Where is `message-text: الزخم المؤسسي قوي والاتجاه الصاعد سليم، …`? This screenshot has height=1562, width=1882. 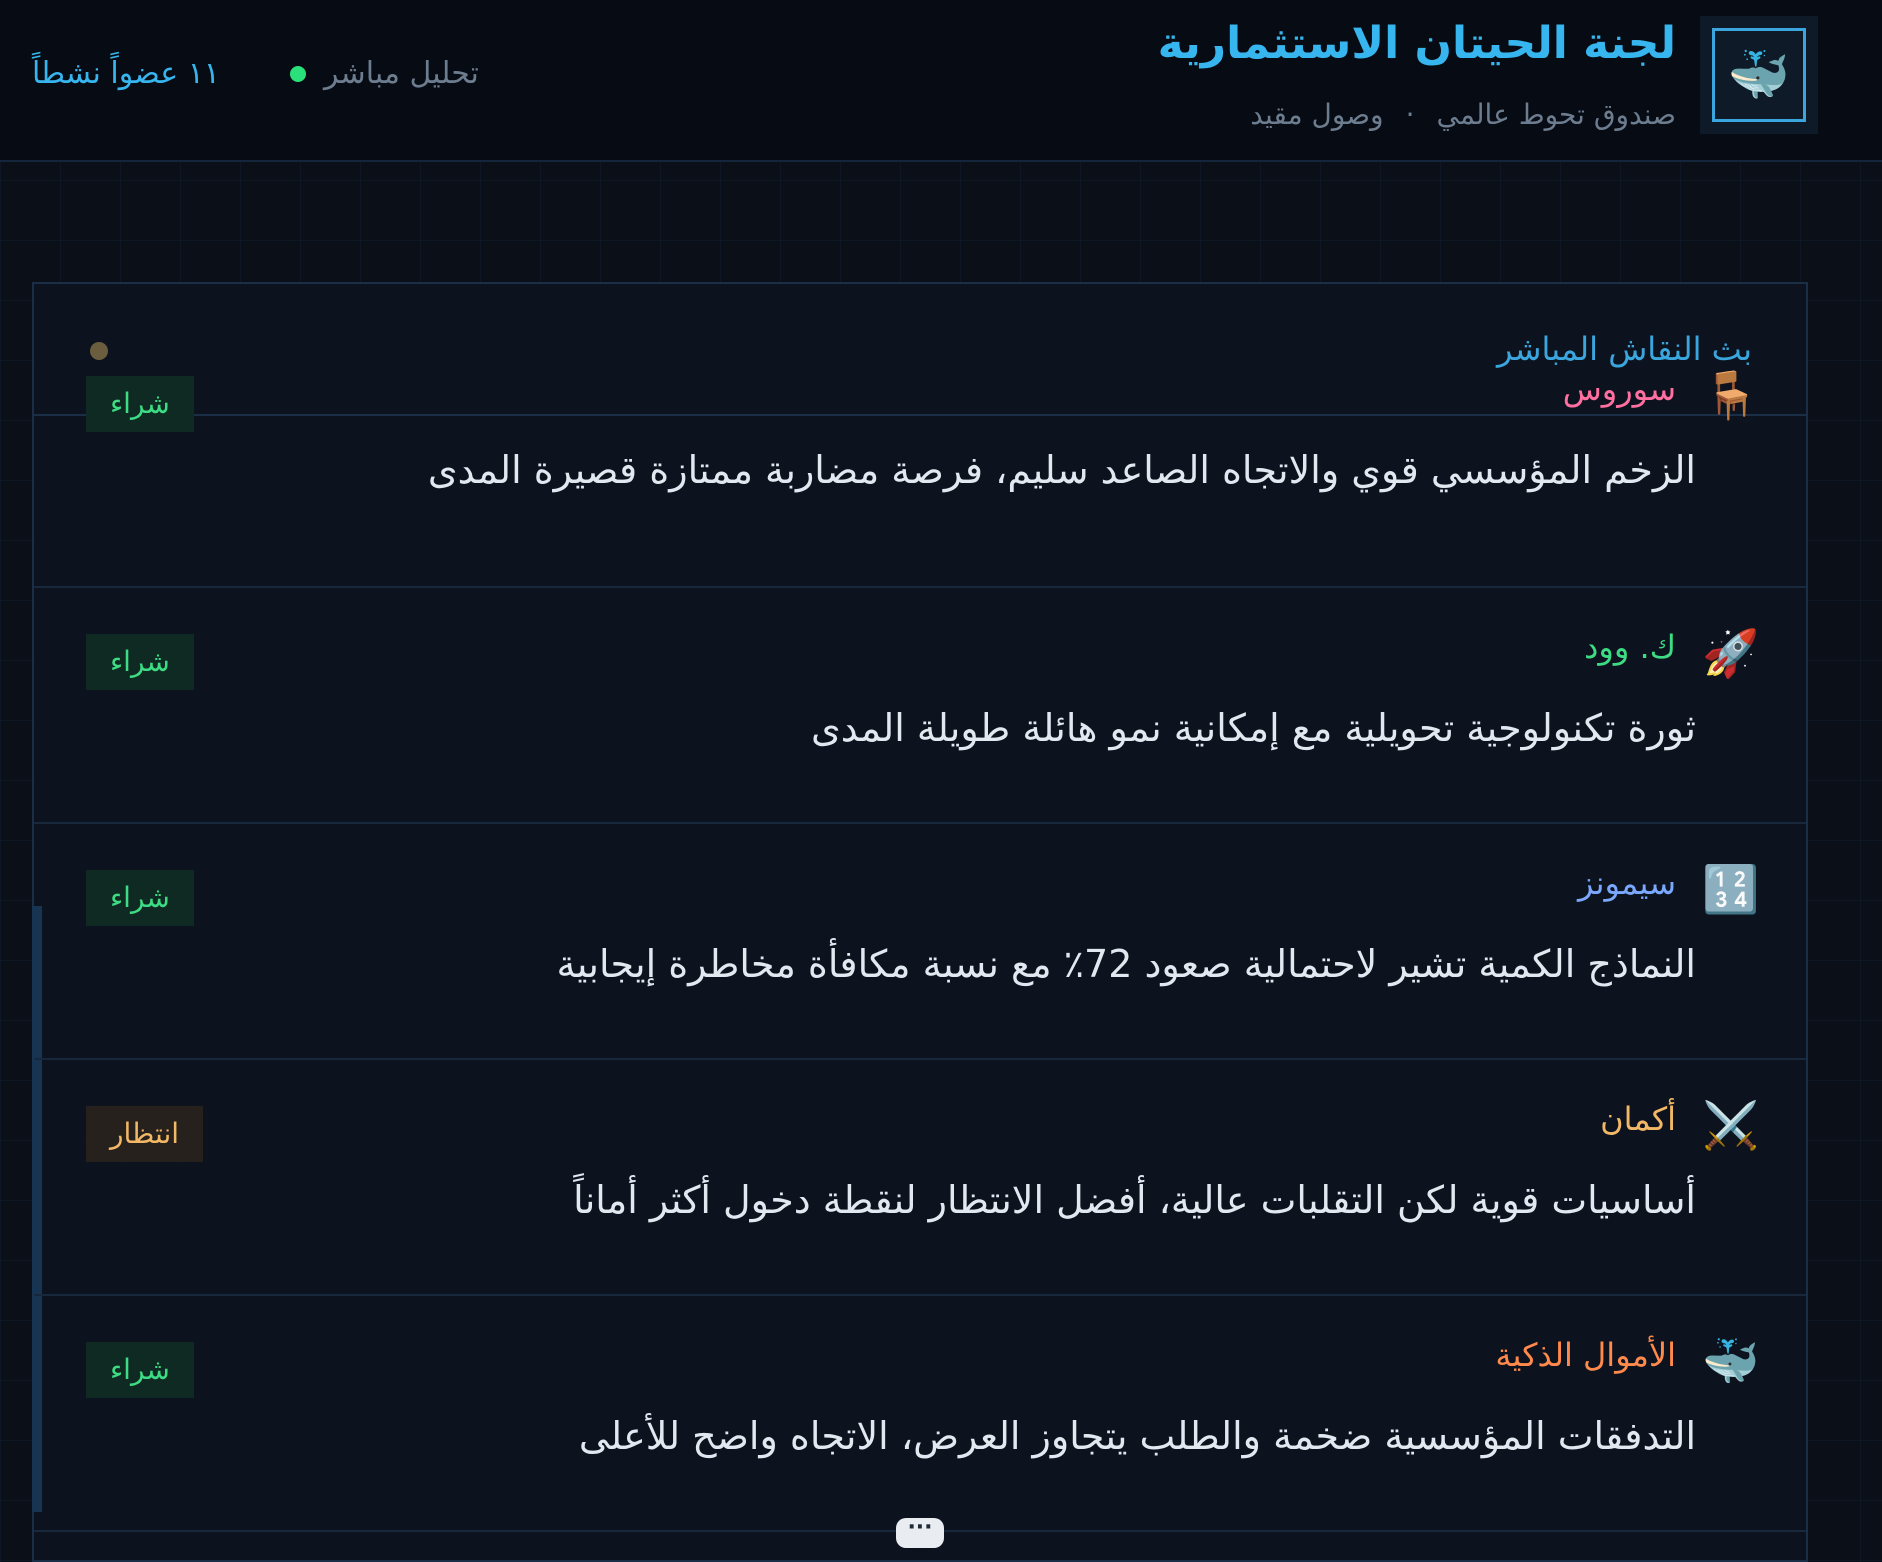
message-text: الزخم المؤسسي قوي والاتجاه الصاعد سليم، … is located at coordinates (1061, 470).